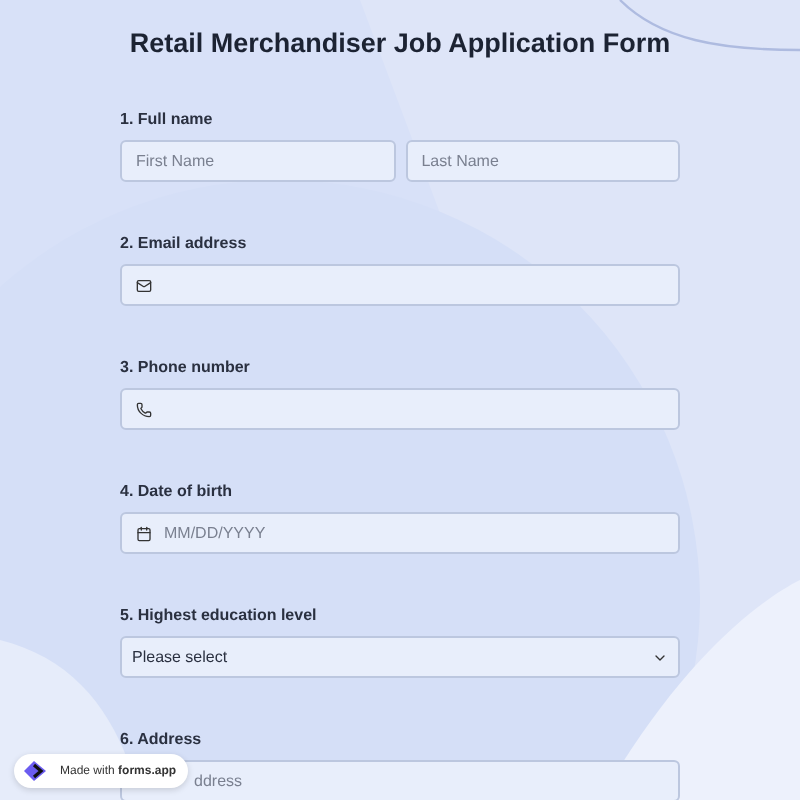  Describe the element at coordinates (144, 285) in the screenshot. I see `mail-icon` at that location.